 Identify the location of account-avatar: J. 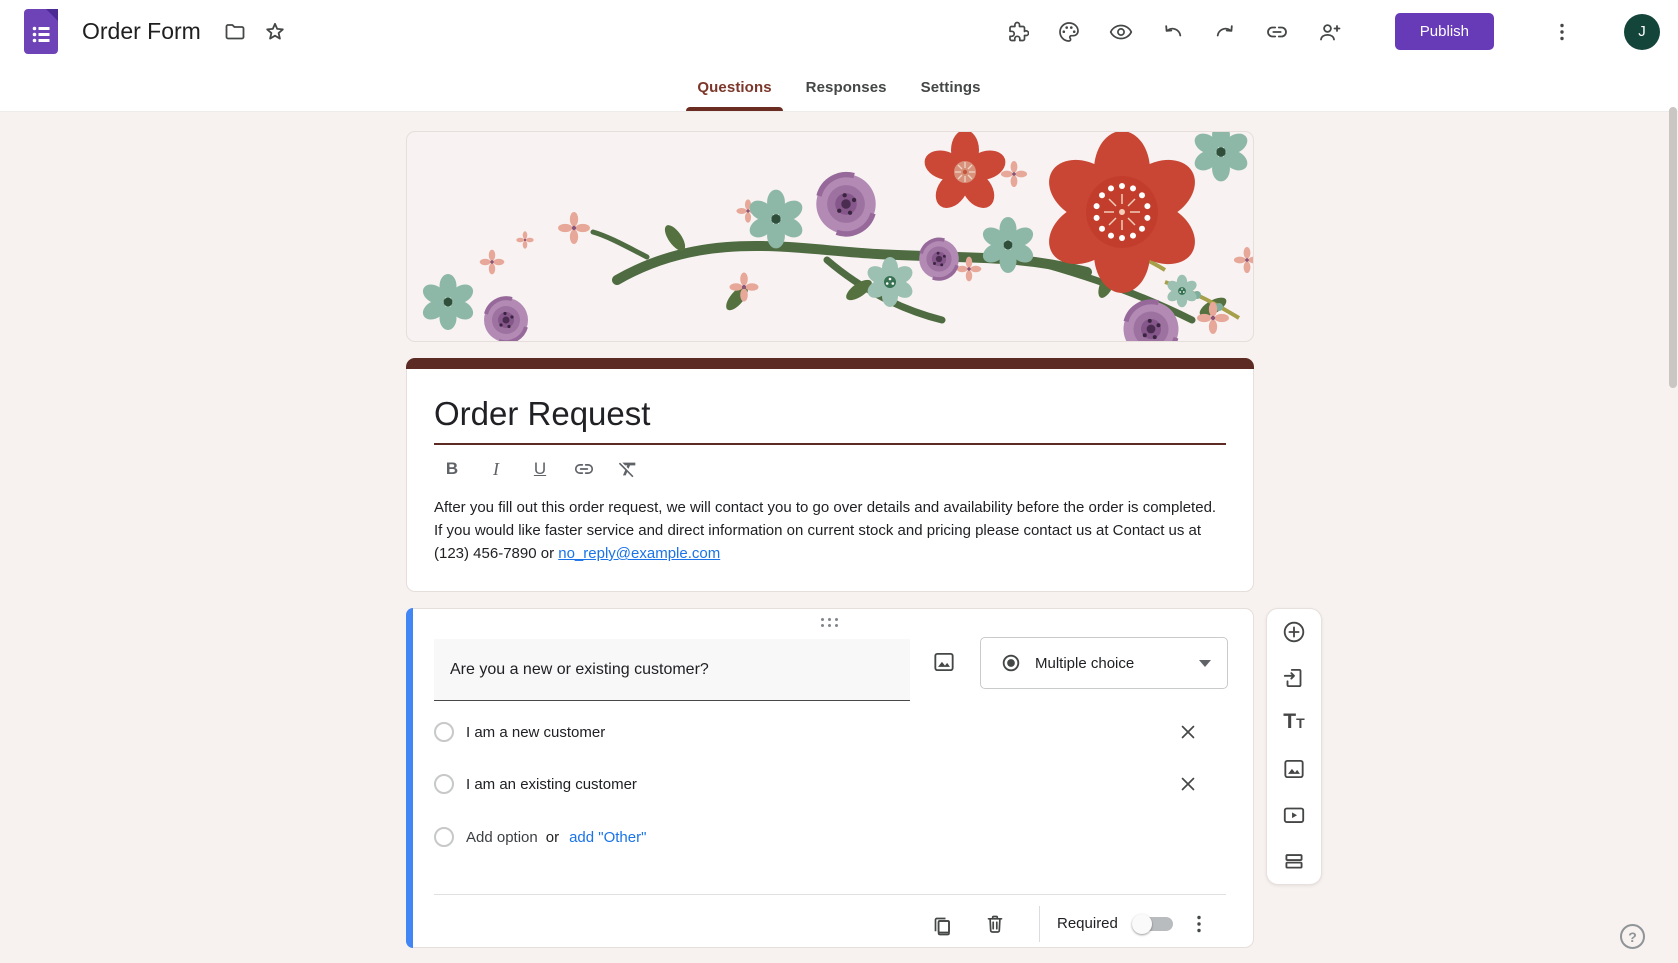
(1642, 31).